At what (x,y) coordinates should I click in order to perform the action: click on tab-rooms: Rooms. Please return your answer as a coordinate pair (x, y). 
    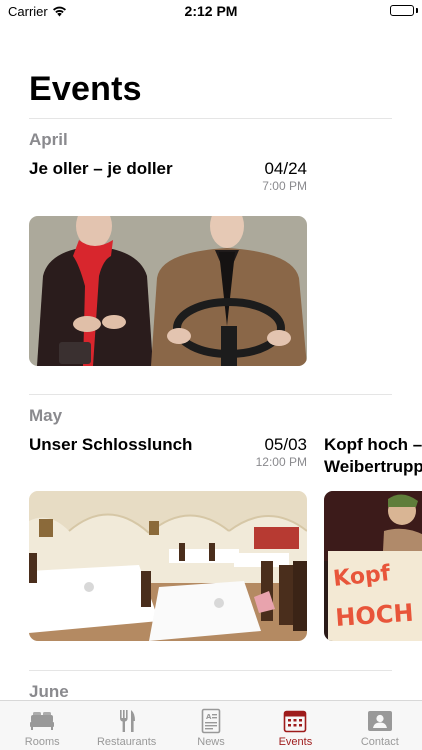
    Looking at the image, I should click on (42, 725).